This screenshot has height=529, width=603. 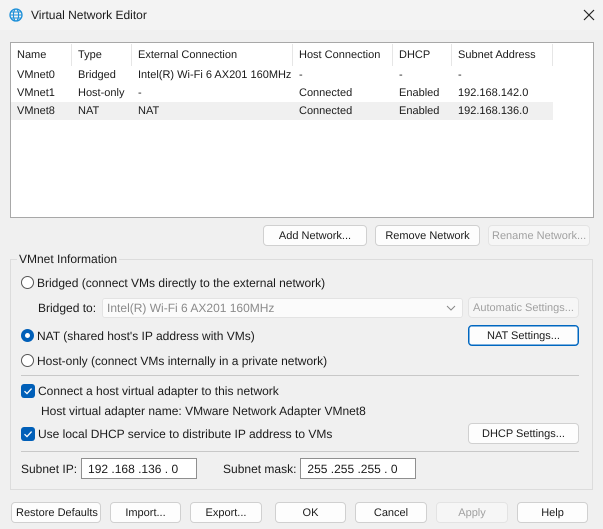 I want to click on window-title: Virtual Network Editor, so click(x=89, y=15).